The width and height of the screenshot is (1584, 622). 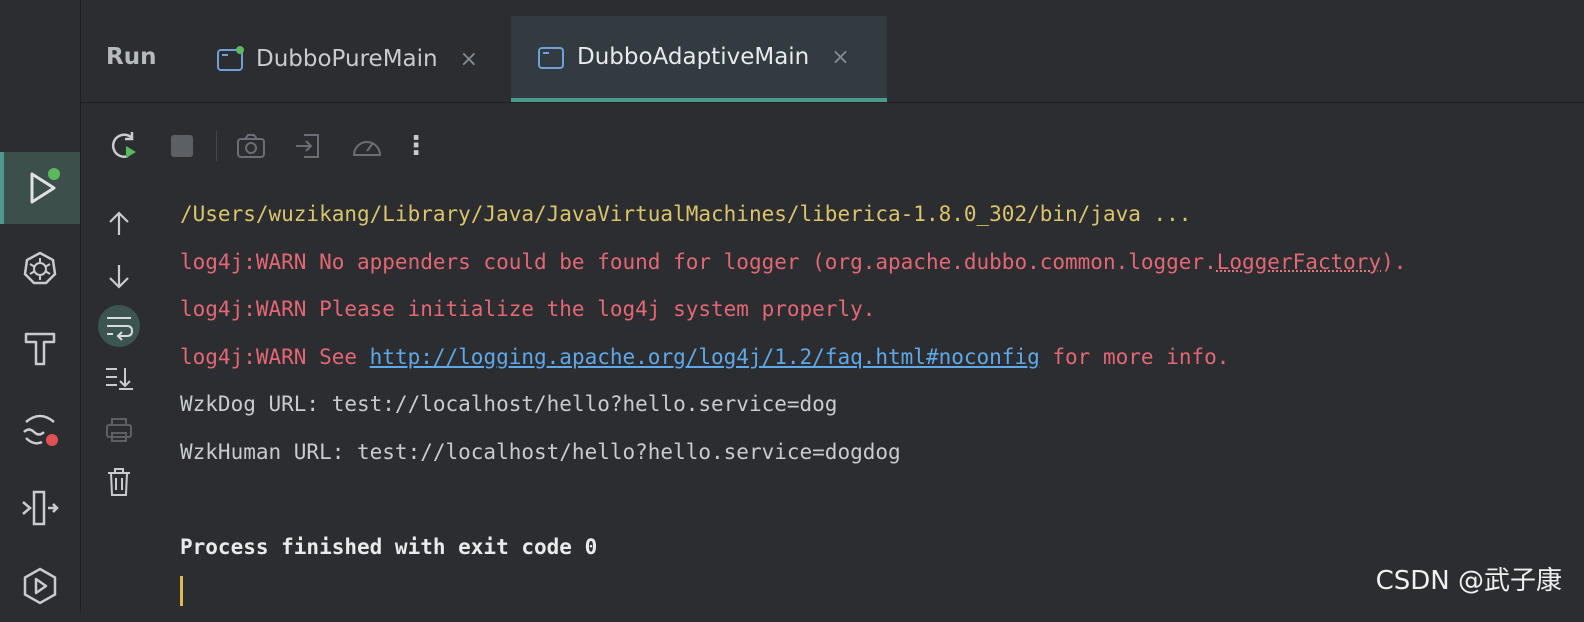 I want to click on scroll-up-button, so click(x=119, y=224).